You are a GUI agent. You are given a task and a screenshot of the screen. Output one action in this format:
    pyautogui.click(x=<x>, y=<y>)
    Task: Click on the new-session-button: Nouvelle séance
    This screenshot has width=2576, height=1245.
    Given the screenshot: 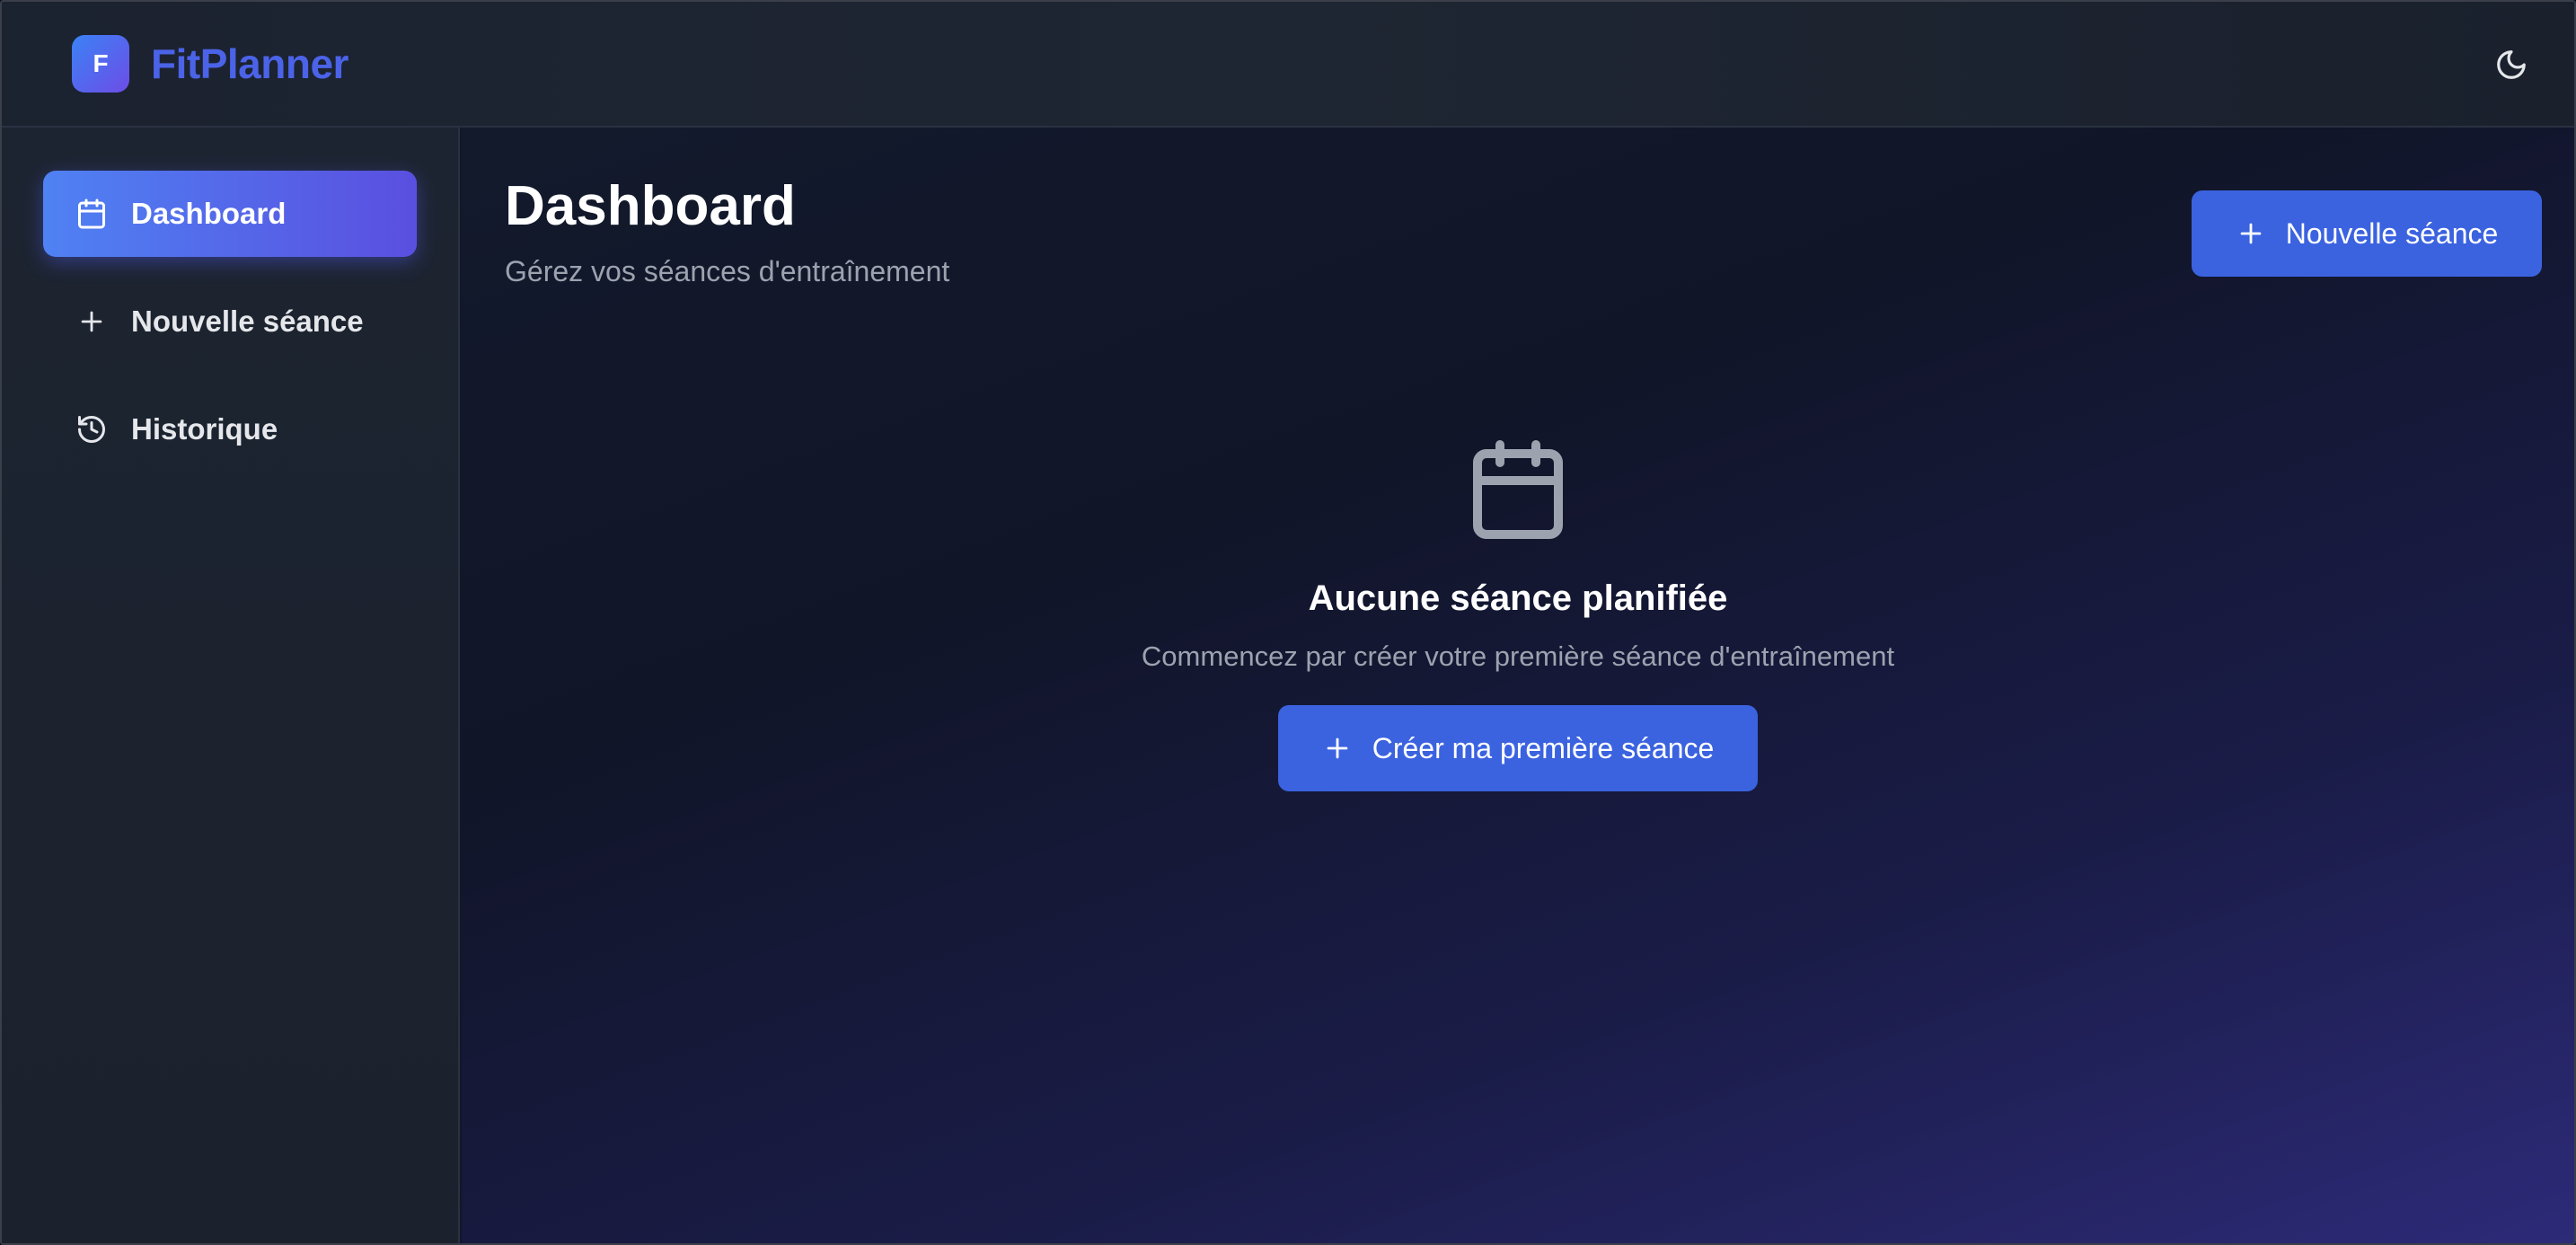 What is the action you would take?
    pyautogui.click(x=2367, y=233)
    